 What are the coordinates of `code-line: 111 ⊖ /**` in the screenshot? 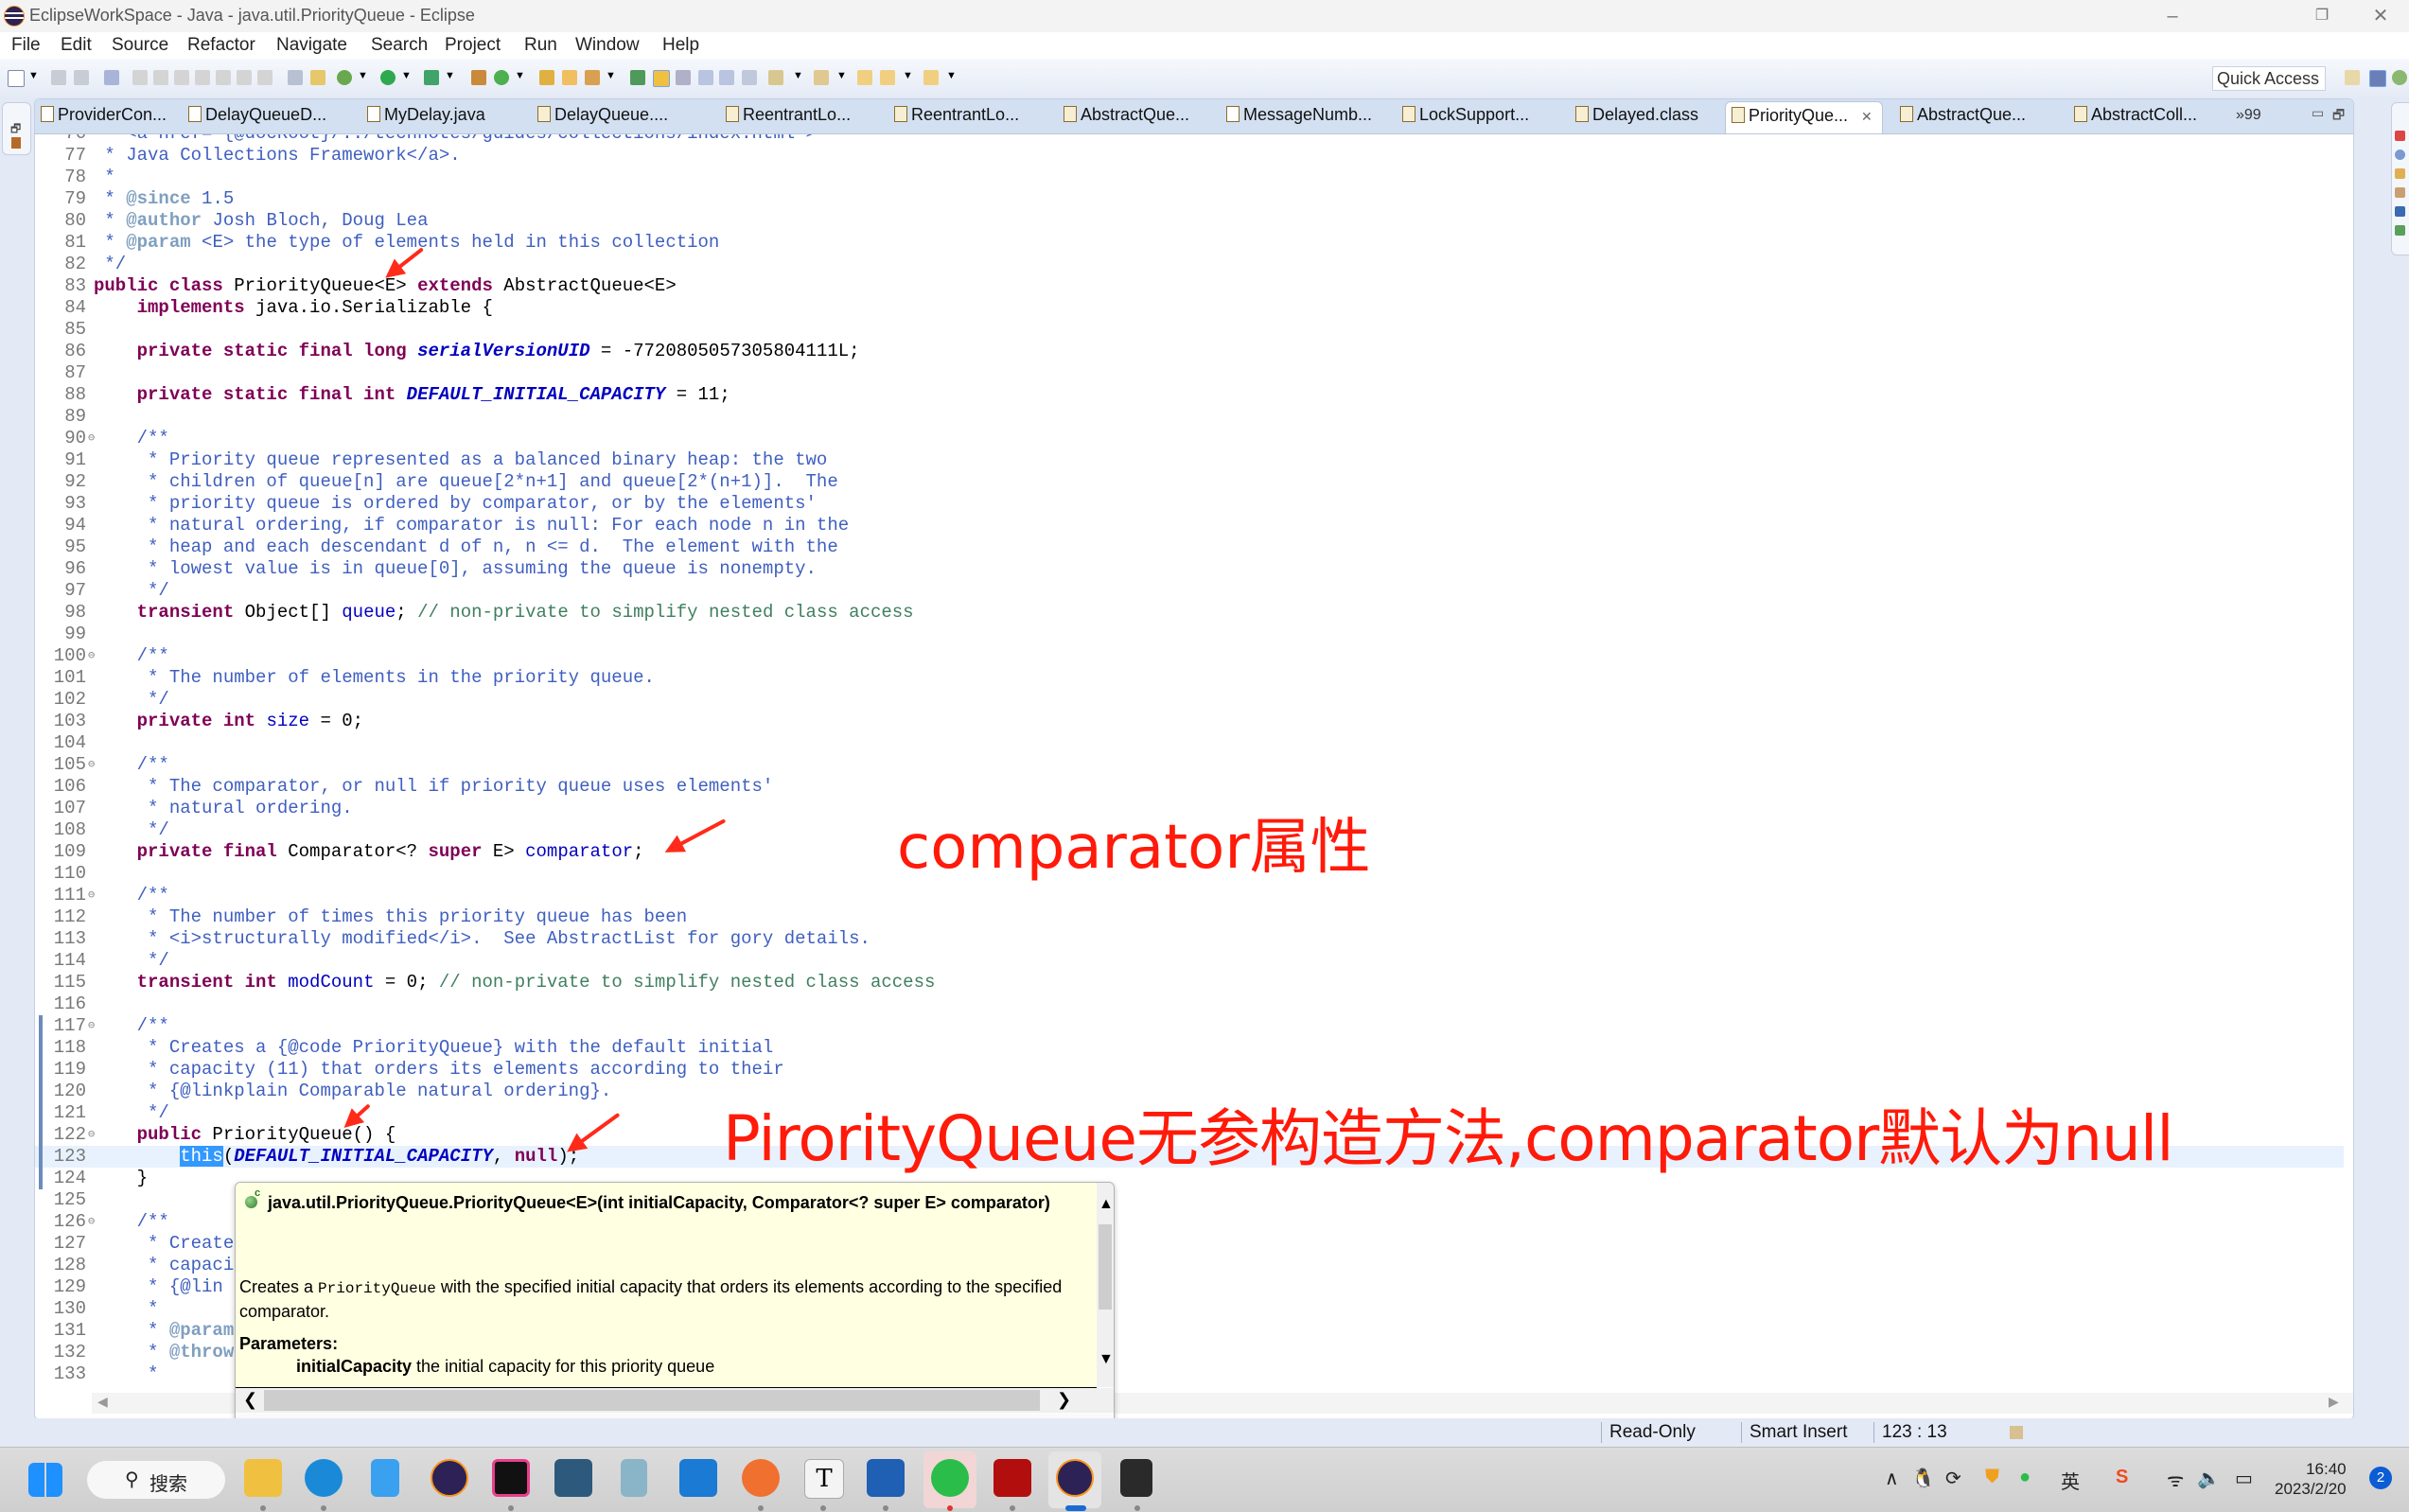 It's located at (1189, 895).